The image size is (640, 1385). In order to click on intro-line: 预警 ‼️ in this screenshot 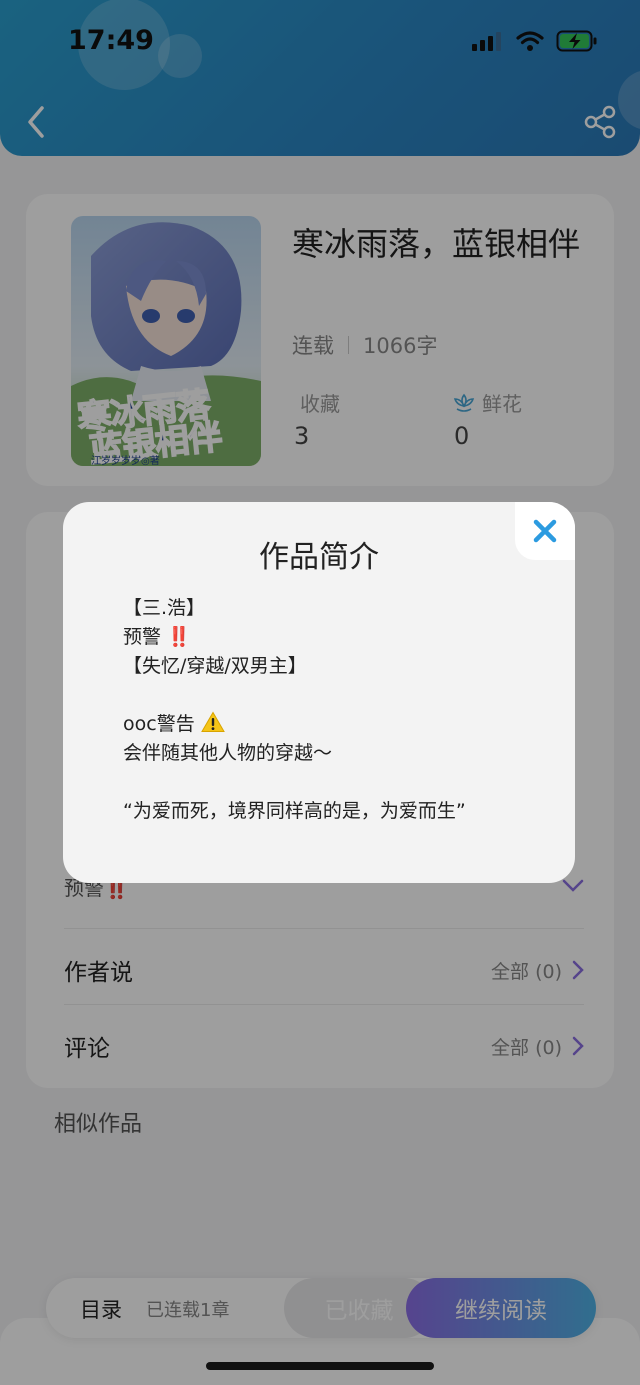, I will do `click(157, 637)`.